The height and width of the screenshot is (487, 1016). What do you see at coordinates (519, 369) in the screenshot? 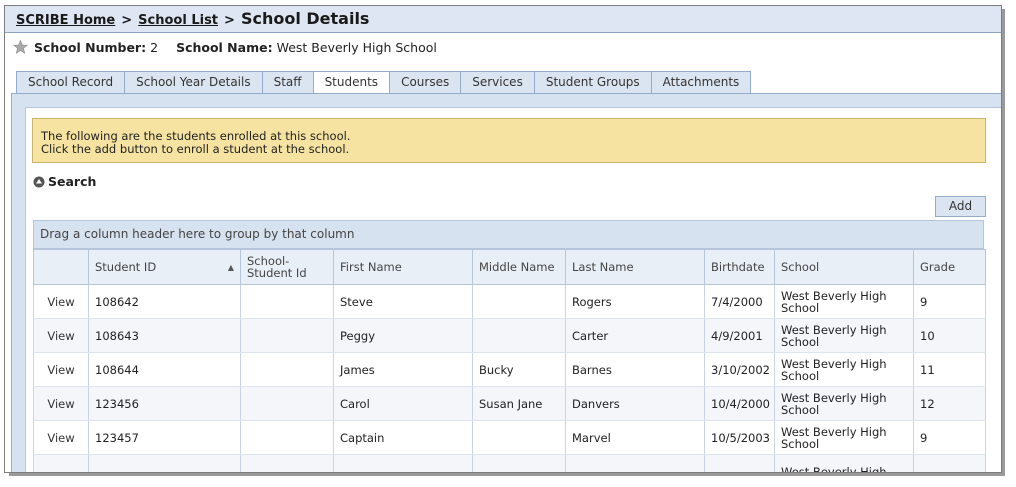
I see `cell-middle-name: Bucky` at bounding box center [519, 369].